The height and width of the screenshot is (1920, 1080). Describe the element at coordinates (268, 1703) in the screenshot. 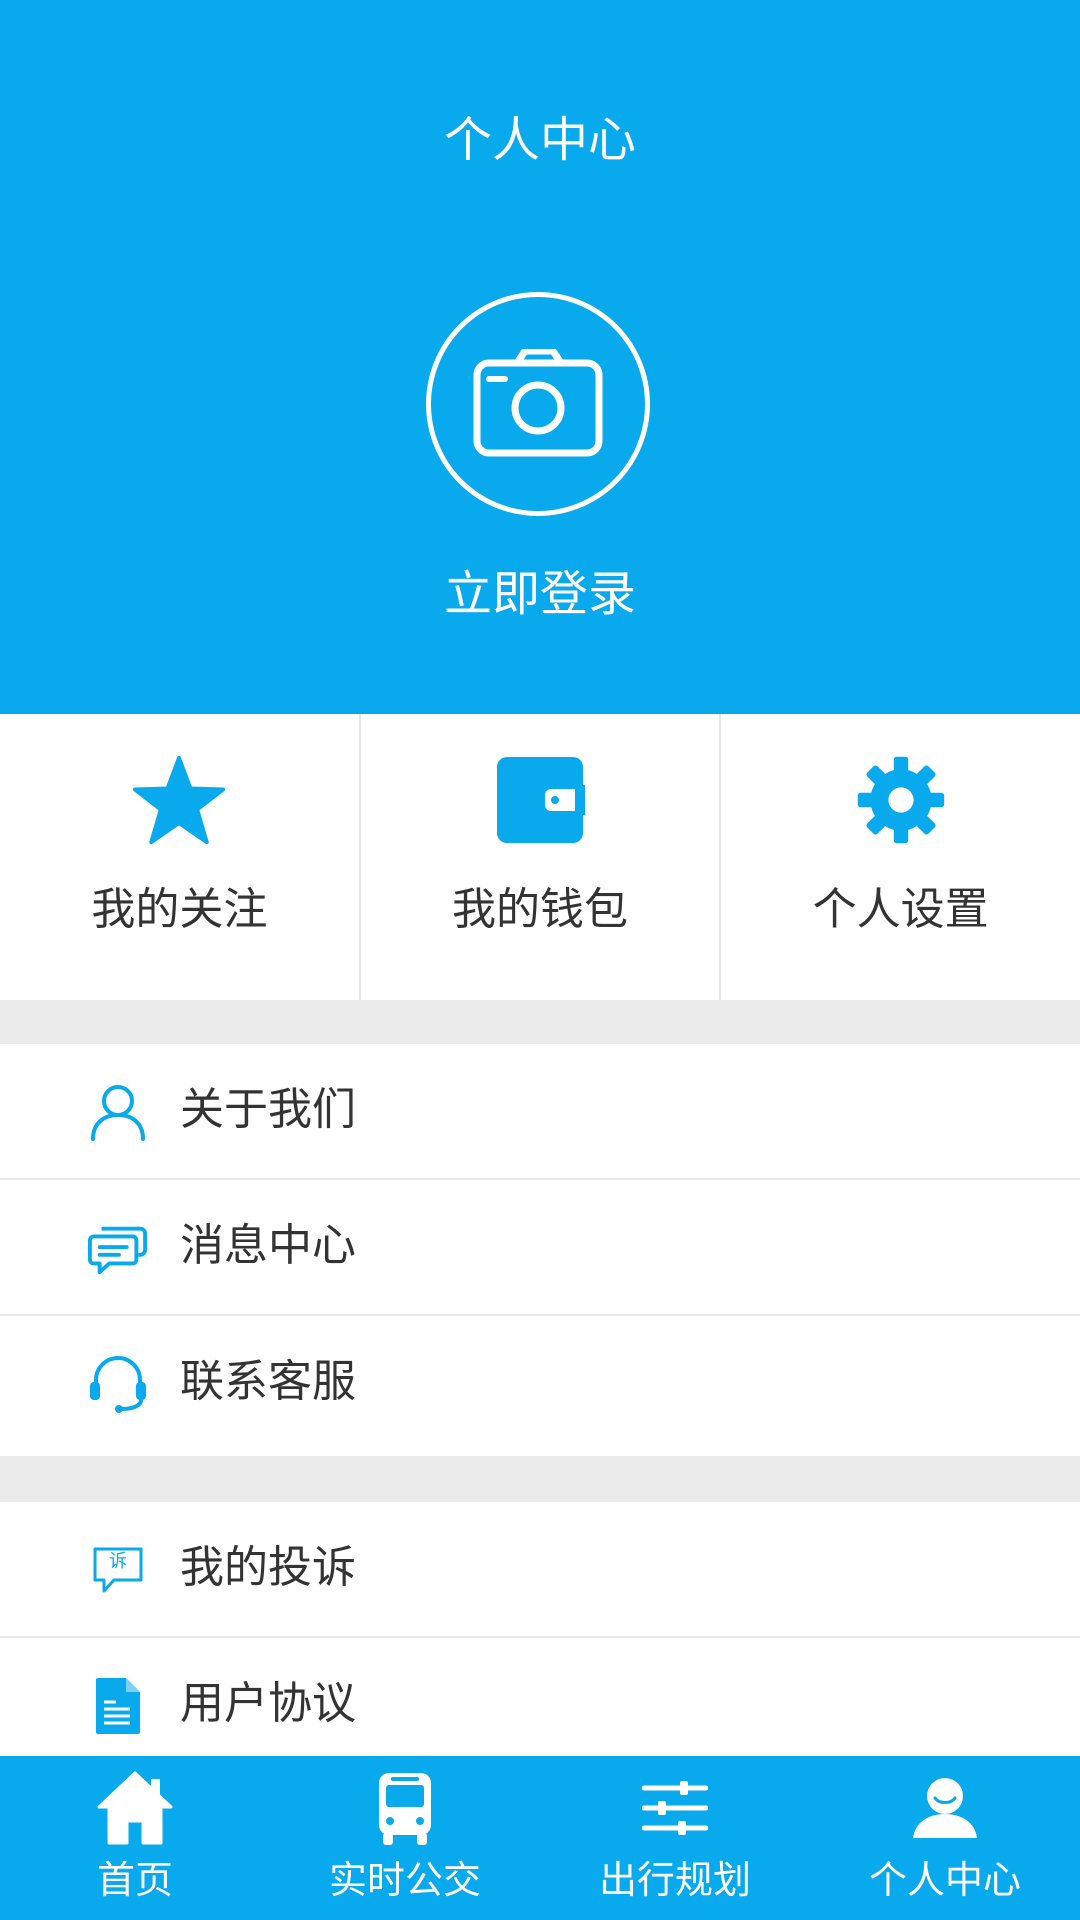

I see `menu-label: 用户协议` at that location.